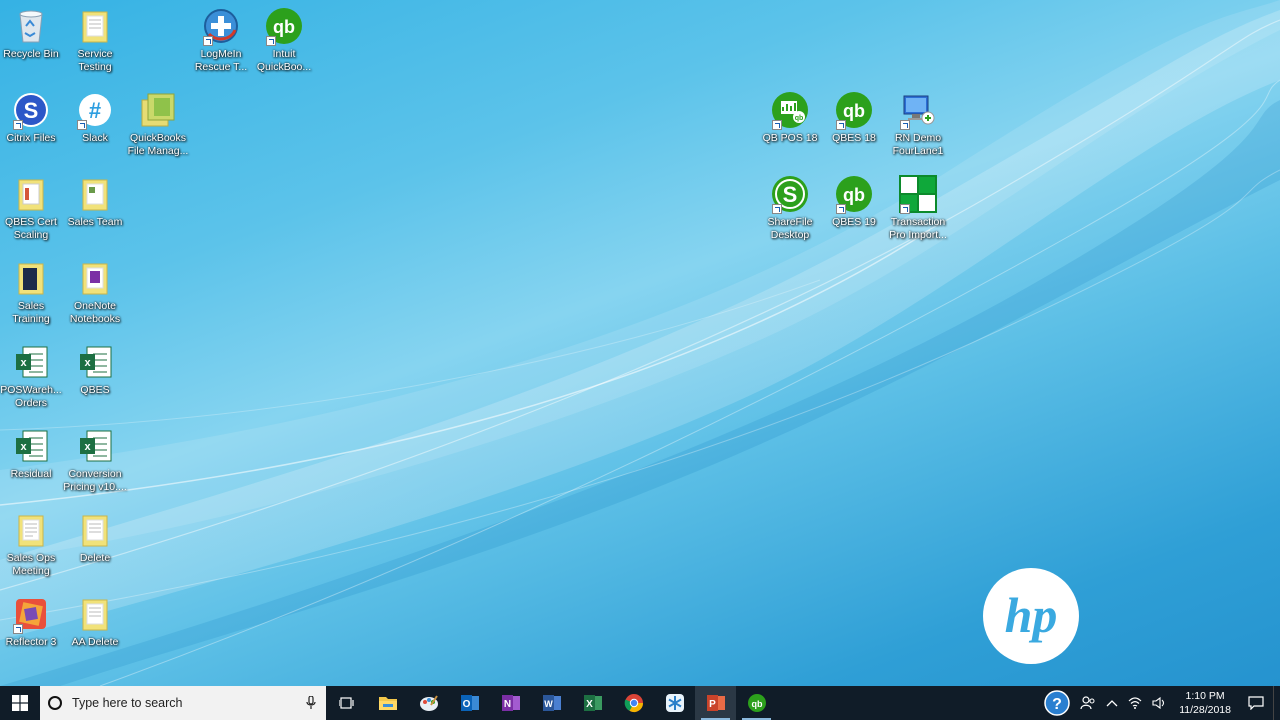 This screenshot has width=1280, height=720. What do you see at coordinates (95, 312) in the screenshot?
I see `desktop-icon-label: OneNote Notebooks` at bounding box center [95, 312].